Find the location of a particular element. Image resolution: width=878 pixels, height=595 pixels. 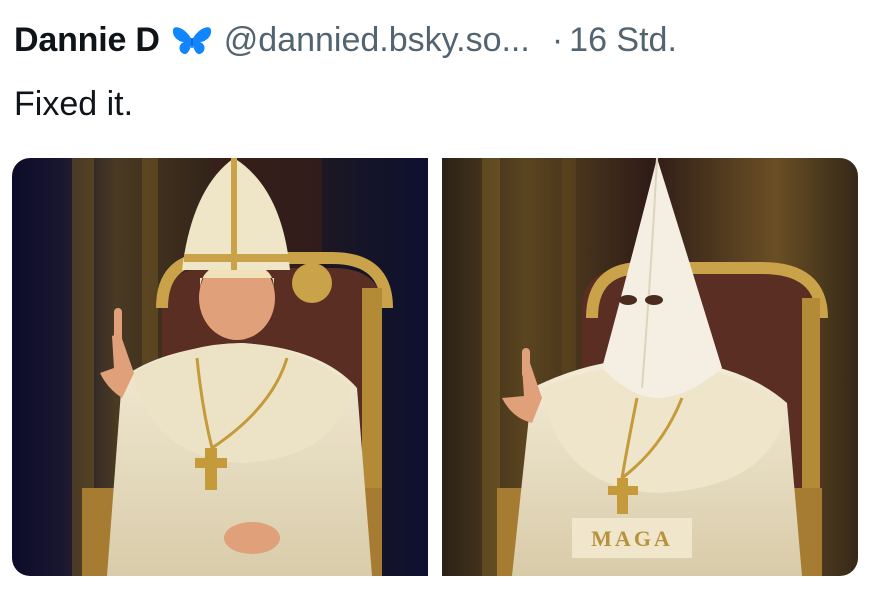

post-header: Dannie D @dannied.bsky.so... · 16 Std. is located at coordinates (440, 40).